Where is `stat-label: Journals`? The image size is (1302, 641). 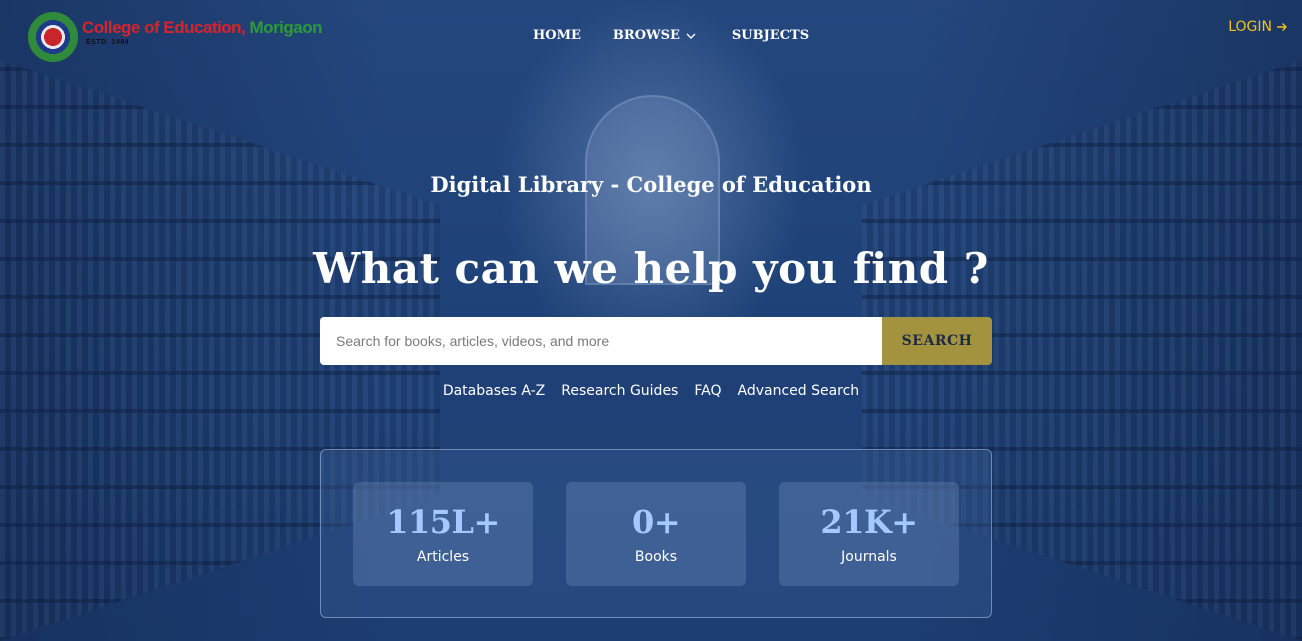
stat-label: Journals is located at coordinates (869, 556).